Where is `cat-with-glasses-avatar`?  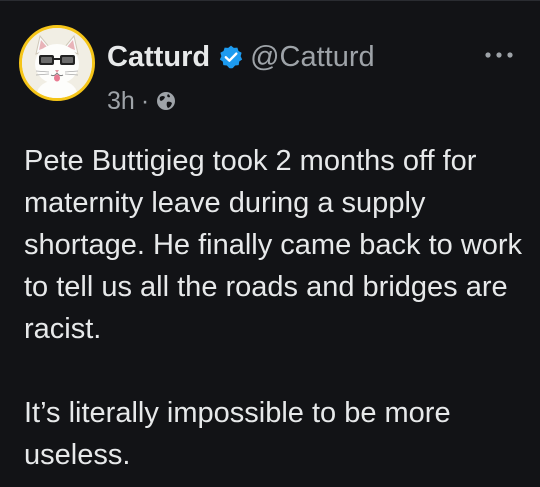
cat-with-glasses-avatar is located at coordinates (57, 63).